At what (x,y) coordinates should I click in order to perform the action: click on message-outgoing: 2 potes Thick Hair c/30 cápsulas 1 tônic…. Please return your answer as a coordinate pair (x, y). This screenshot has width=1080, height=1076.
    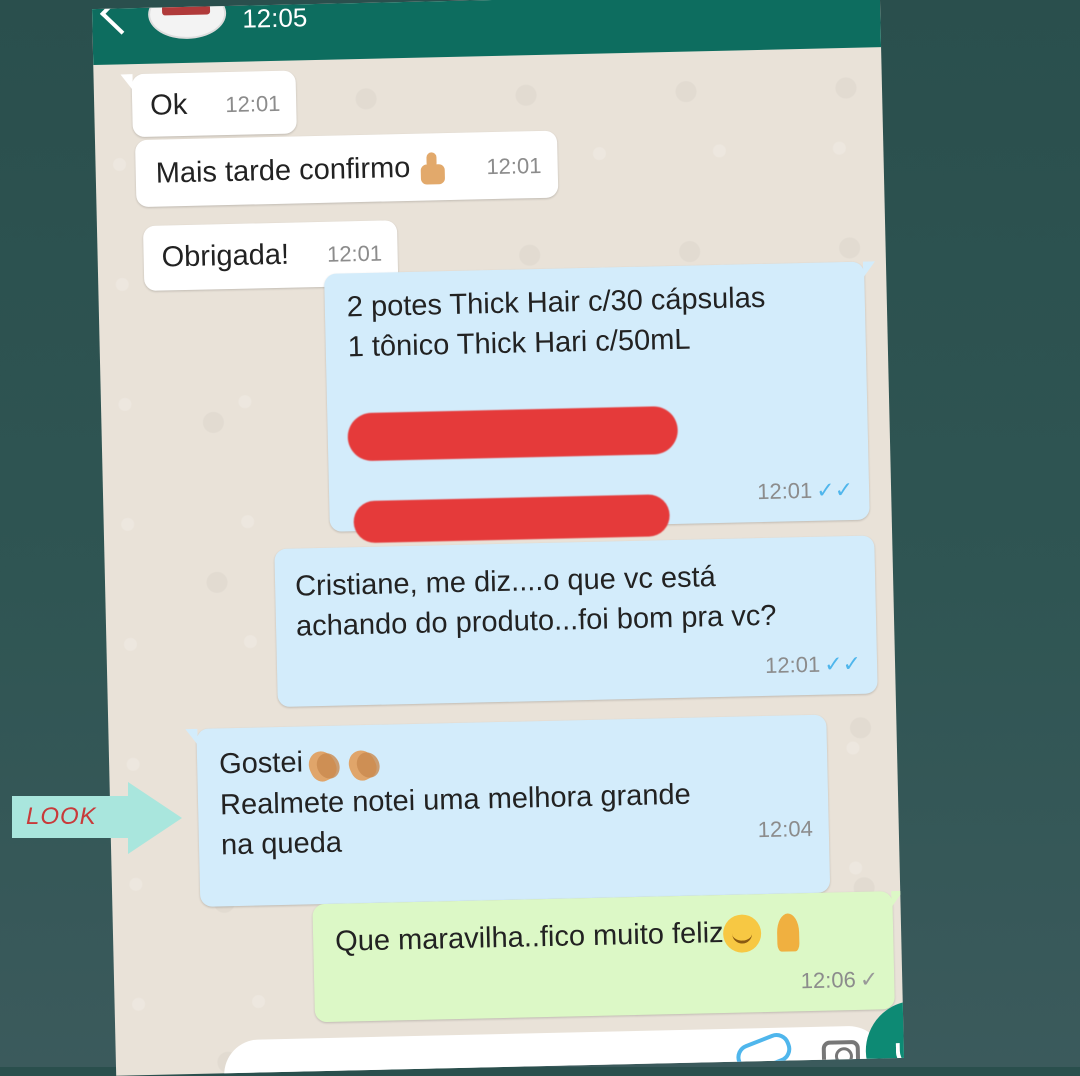
    Looking at the image, I should click on (597, 402).